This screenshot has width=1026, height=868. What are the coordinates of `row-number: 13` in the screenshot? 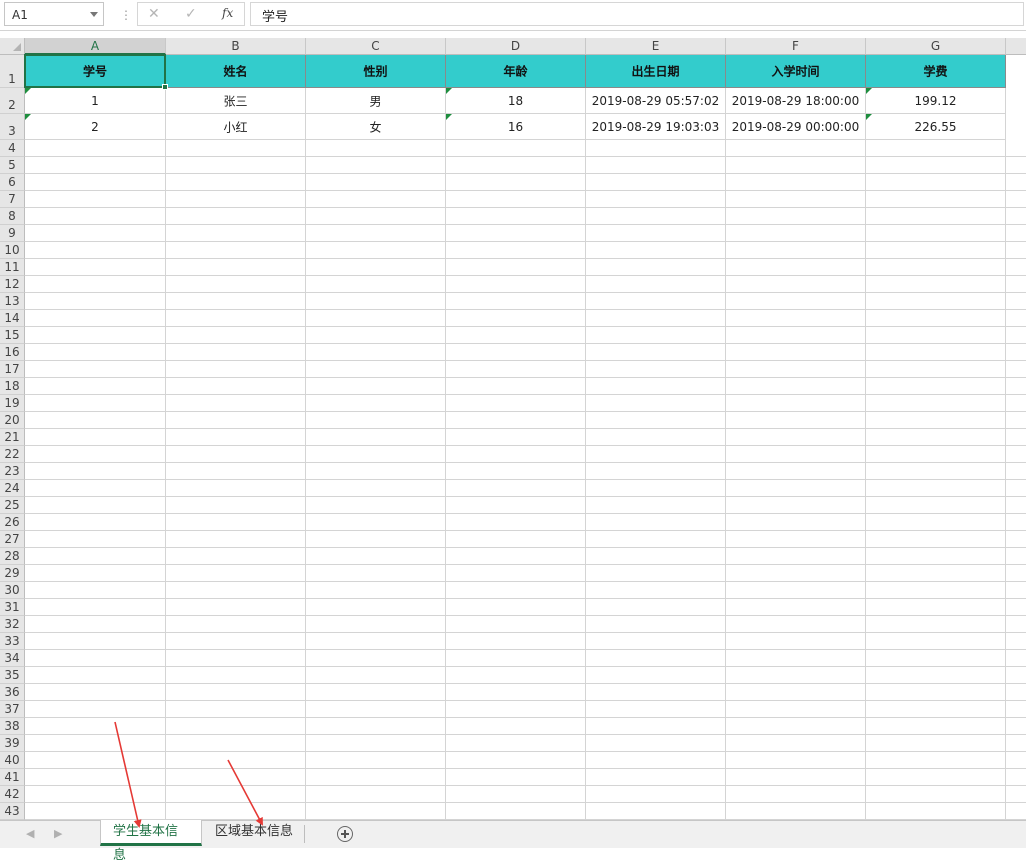 It's located at (12, 301).